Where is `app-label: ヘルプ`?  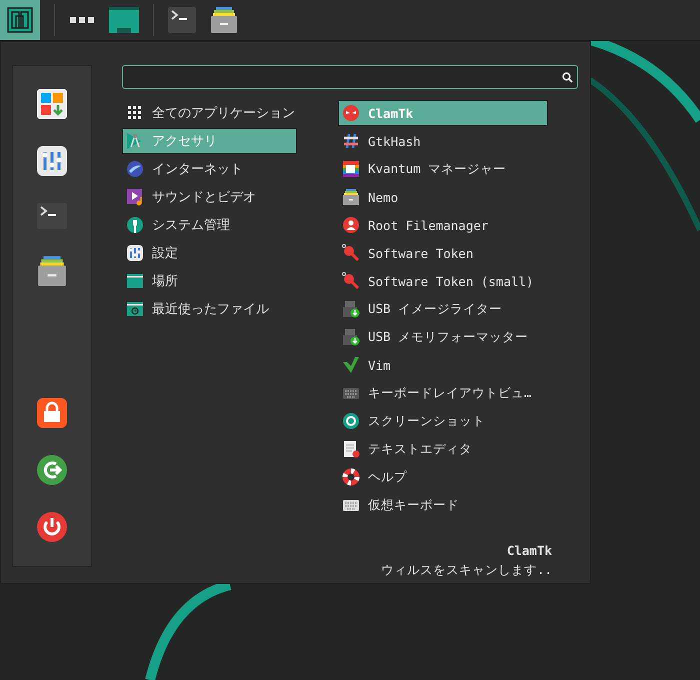 app-label: ヘルプ is located at coordinates (387, 477).